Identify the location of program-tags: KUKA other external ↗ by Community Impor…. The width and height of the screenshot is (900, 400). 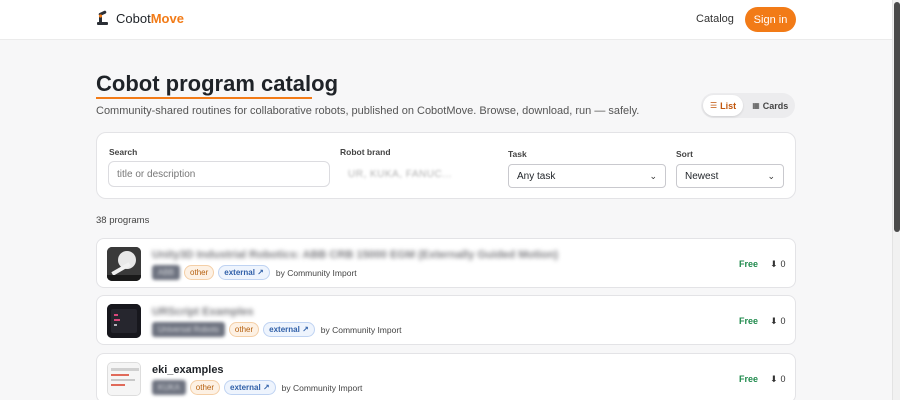
(257, 387).